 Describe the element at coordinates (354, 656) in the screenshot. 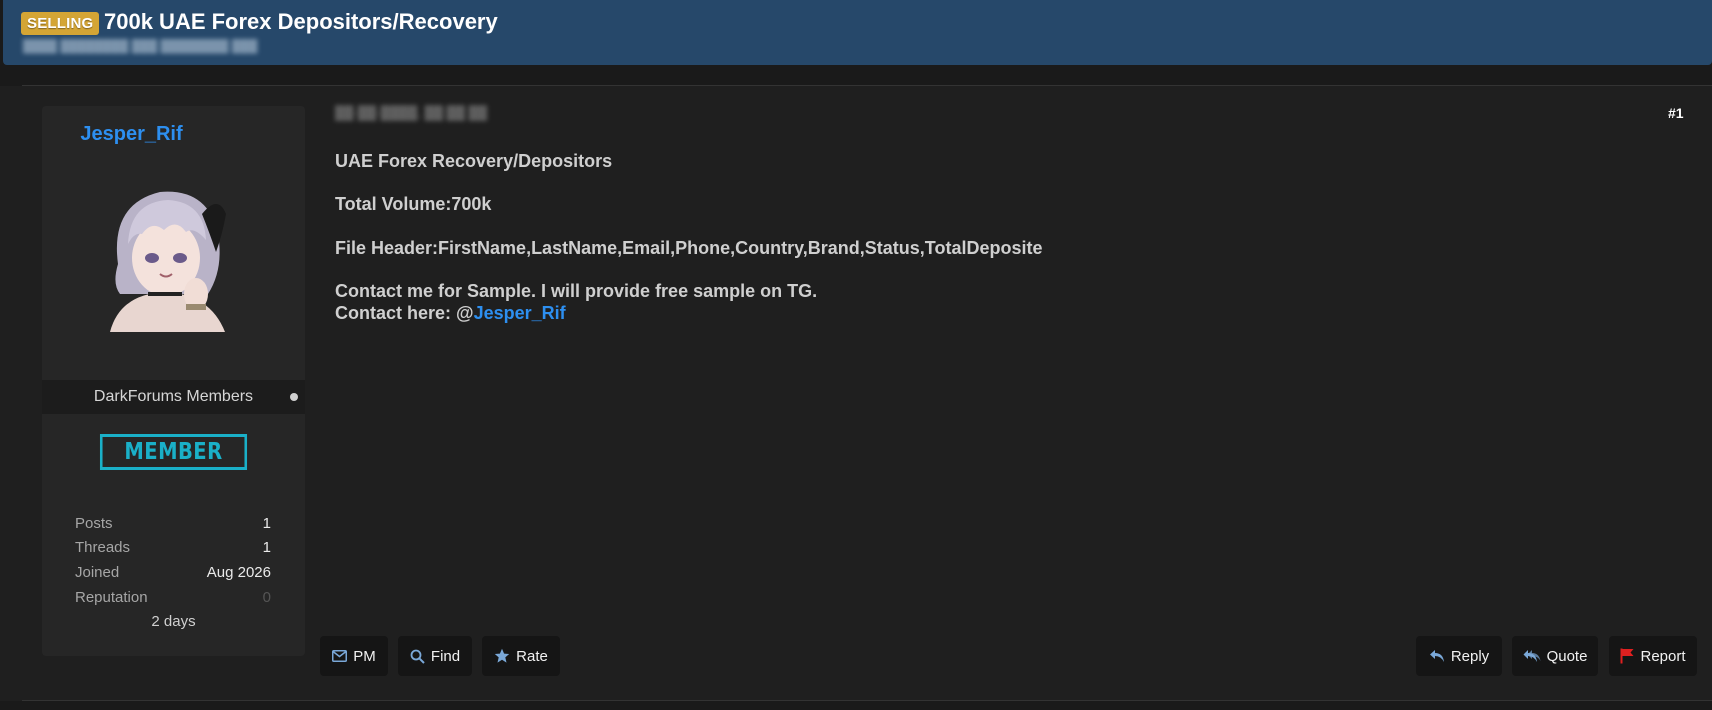

I see `pm-button: PM` at that location.